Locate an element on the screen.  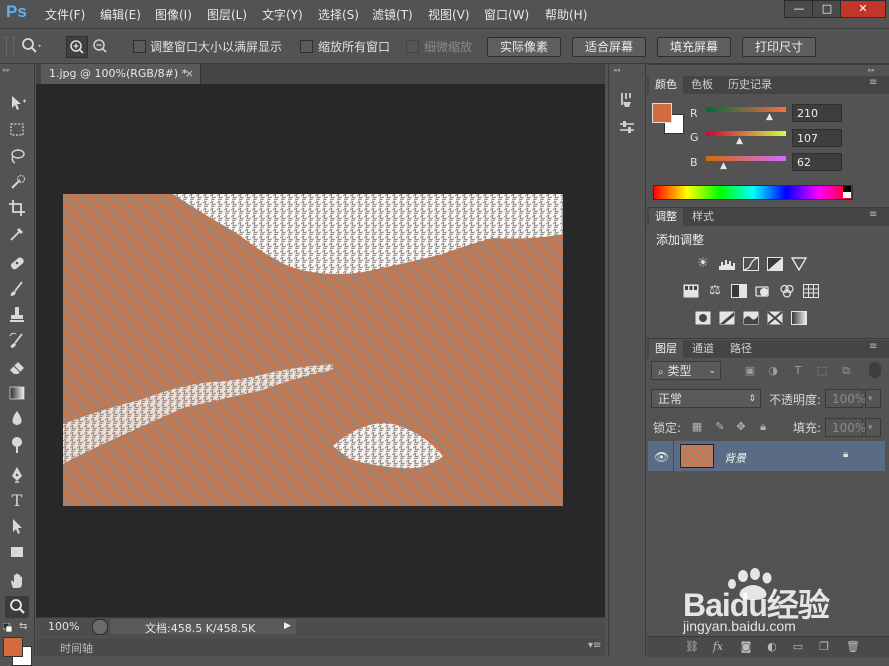
dock-collapse-icon: ◂◂ is located at coordinates (616, 70).